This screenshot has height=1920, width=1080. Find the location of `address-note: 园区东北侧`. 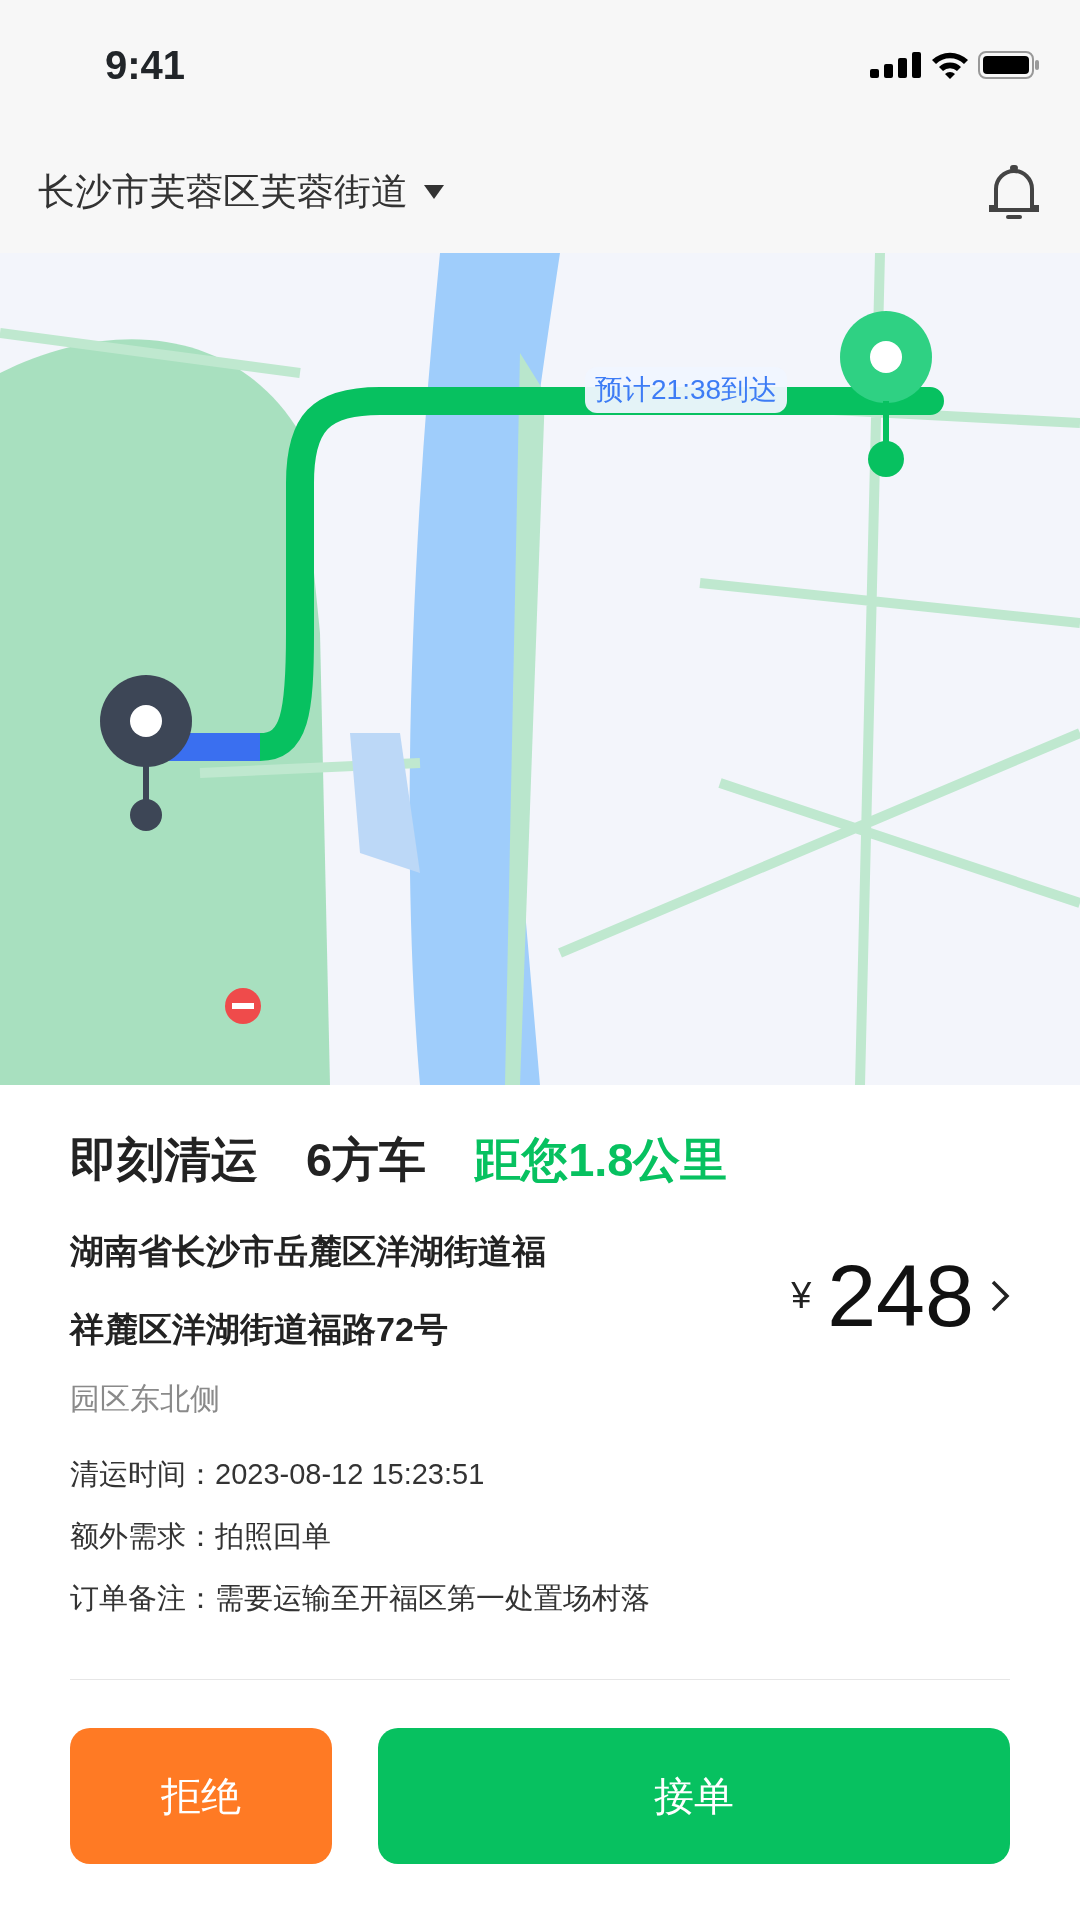

address-note: 园区东北侧 is located at coordinates (145, 1398).